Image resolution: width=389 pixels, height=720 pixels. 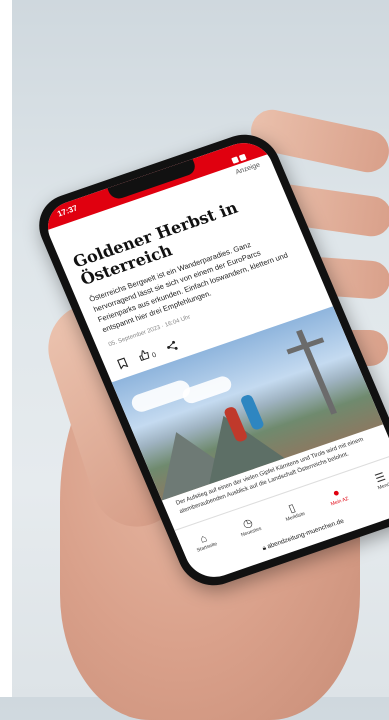 I want to click on like-count: 0, so click(x=154, y=355).